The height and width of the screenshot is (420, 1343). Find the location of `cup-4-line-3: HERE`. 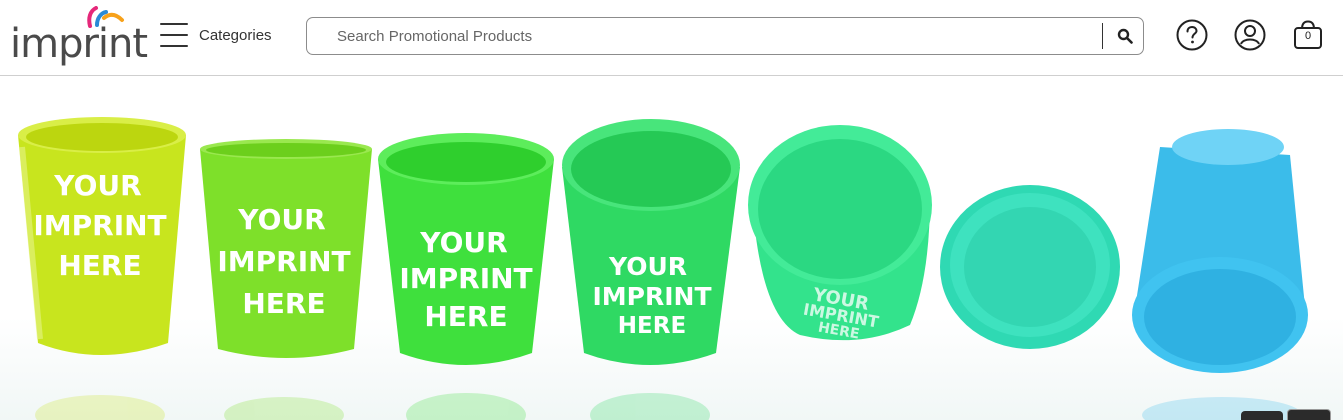

cup-4-line-3: HERE is located at coordinates (652, 326).